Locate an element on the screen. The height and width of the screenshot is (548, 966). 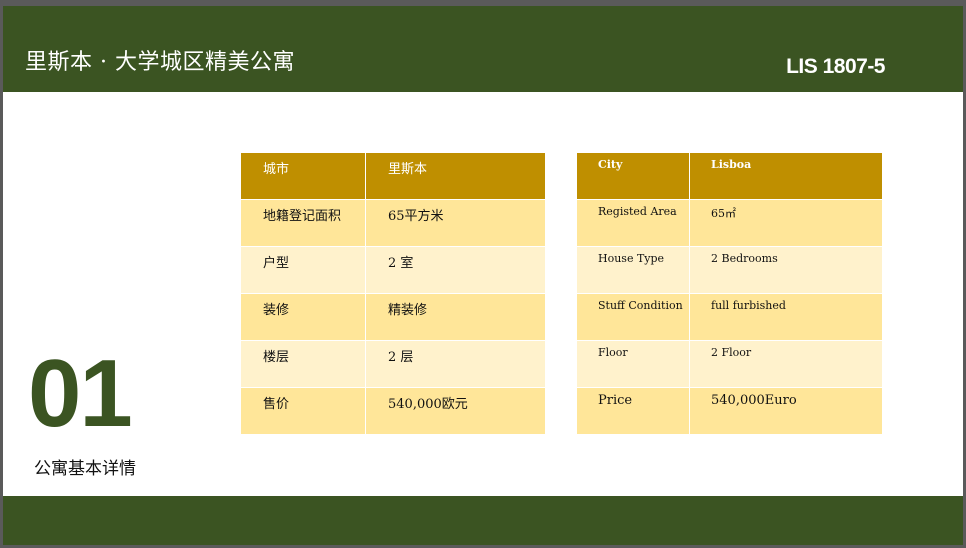
table-label-cell: 装修 is located at coordinates (303, 317).